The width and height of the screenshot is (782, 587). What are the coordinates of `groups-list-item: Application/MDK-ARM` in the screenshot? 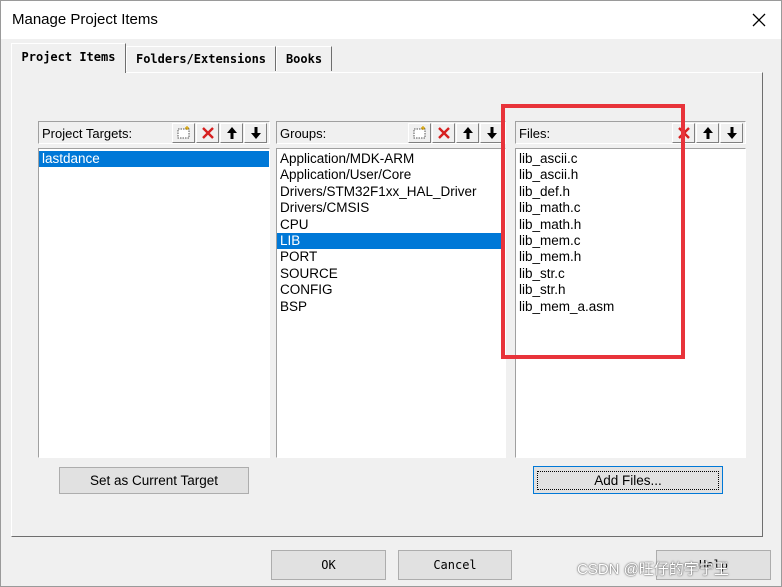 It's located at (391, 159).